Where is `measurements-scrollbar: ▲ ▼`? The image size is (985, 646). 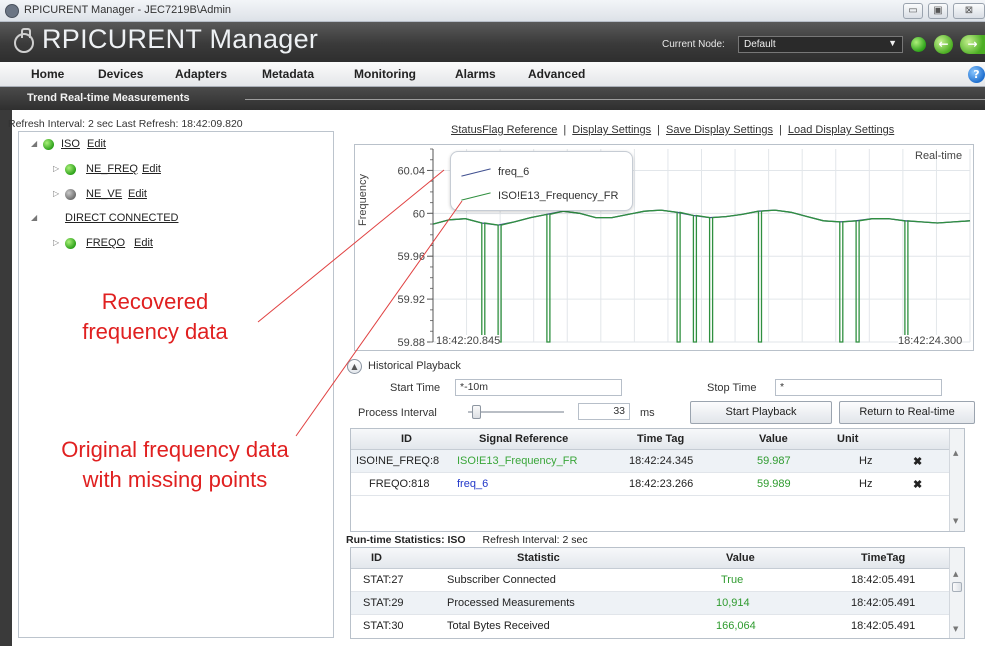
measurements-scrollbar: ▲ ▼ is located at coordinates (956, 480).